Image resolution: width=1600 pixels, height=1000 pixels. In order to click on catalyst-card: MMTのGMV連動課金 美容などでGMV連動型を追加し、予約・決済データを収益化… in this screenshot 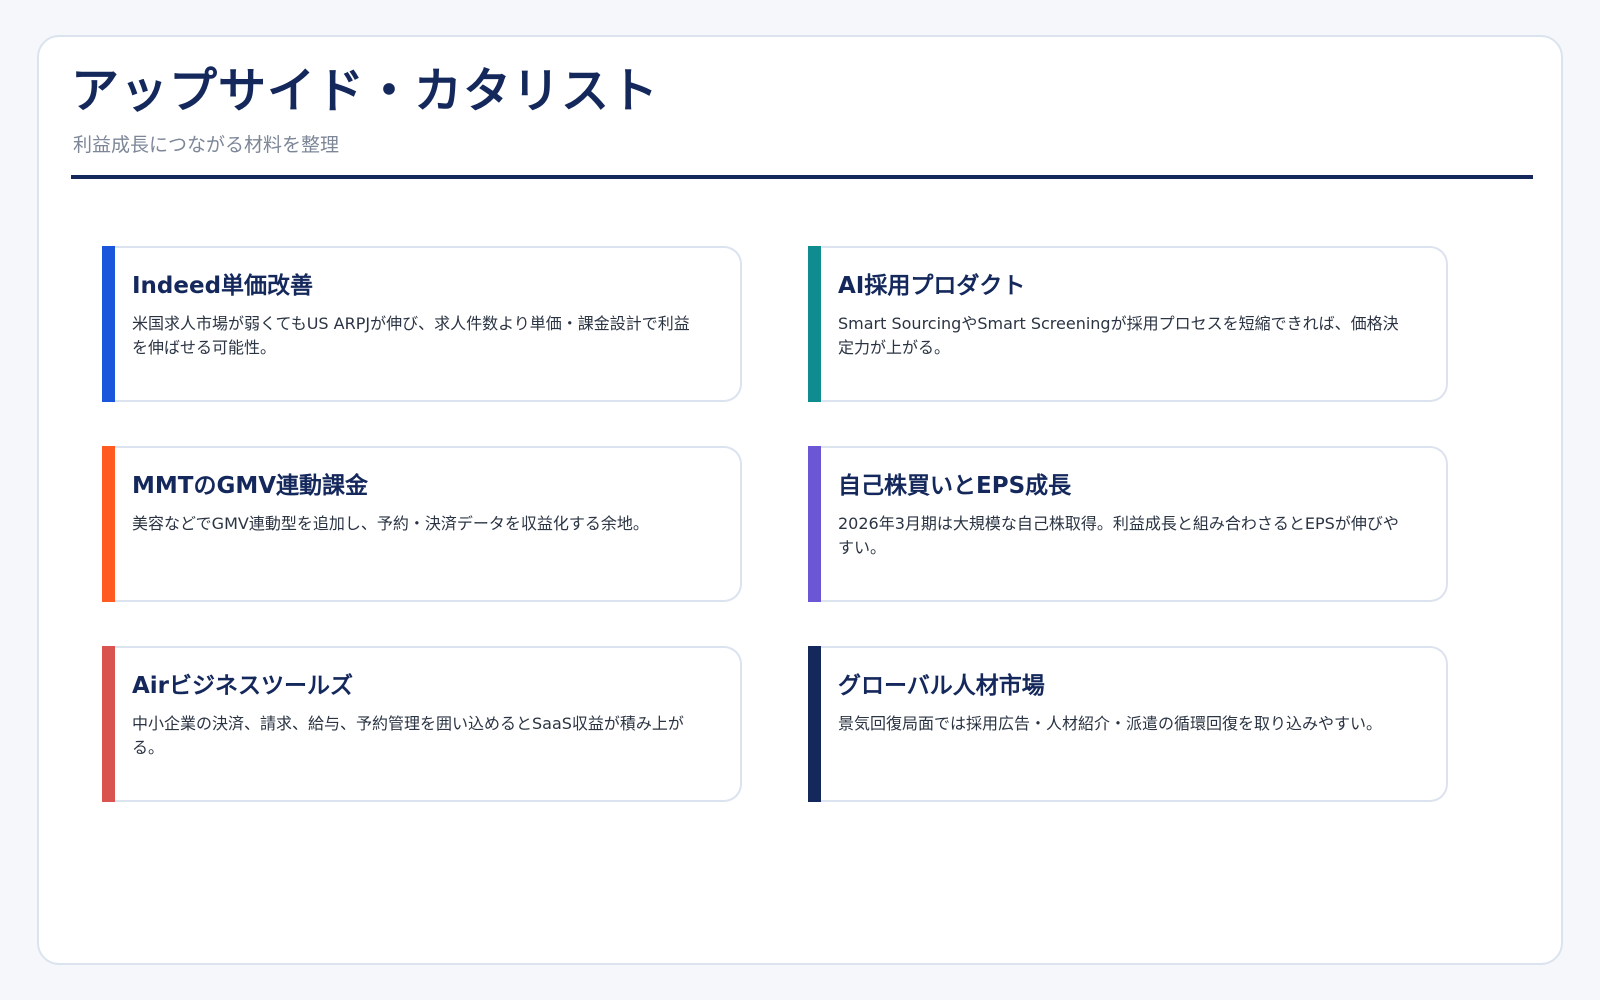, I will do `click(422, 524)`.